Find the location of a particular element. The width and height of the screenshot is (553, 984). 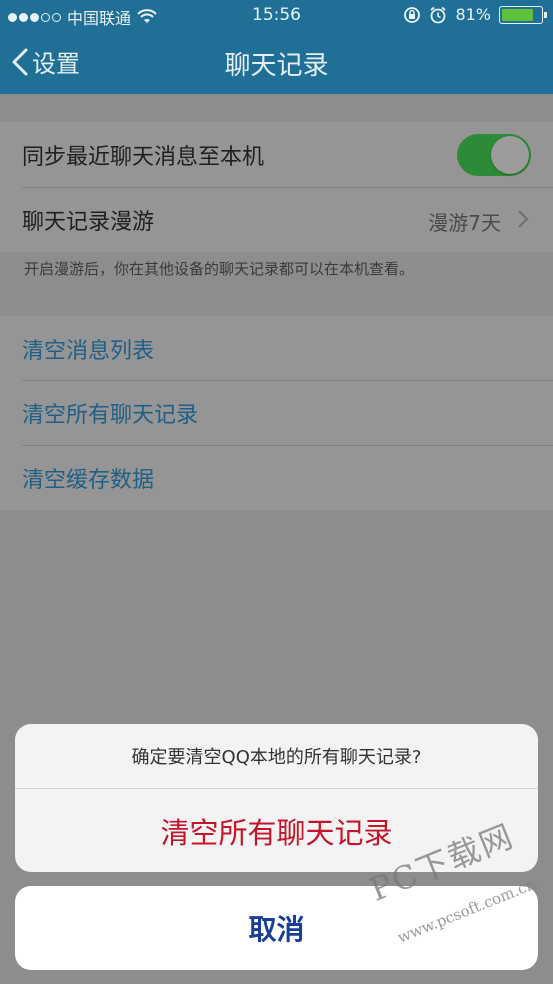

toggle-knob is located at coordinates (510, 155).